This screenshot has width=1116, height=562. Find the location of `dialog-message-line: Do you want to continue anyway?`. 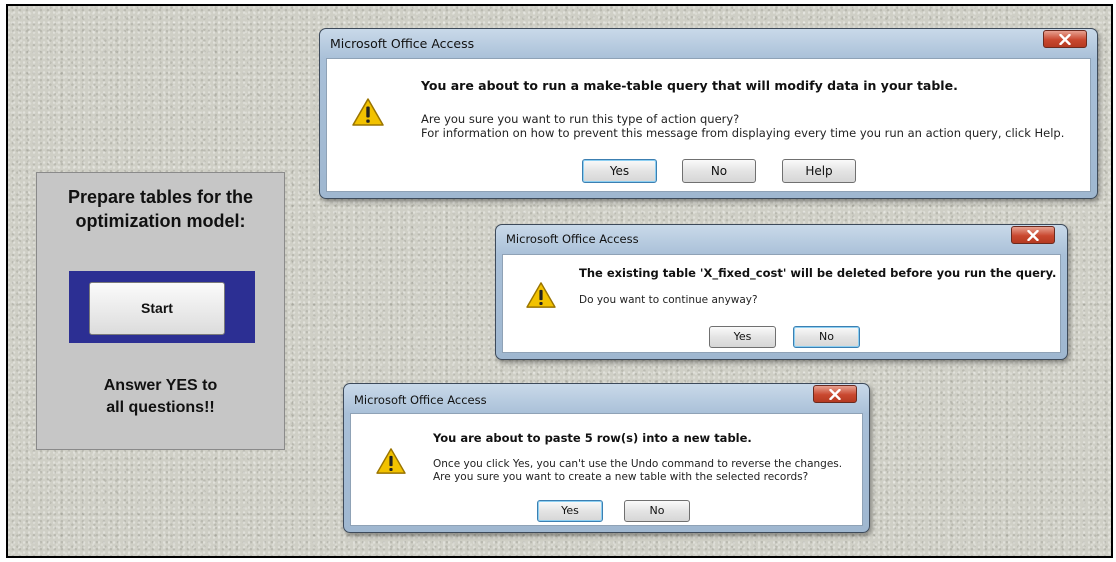

dialog-message-line: Do you want to continue anyway? is located at coordinates (668, 300).